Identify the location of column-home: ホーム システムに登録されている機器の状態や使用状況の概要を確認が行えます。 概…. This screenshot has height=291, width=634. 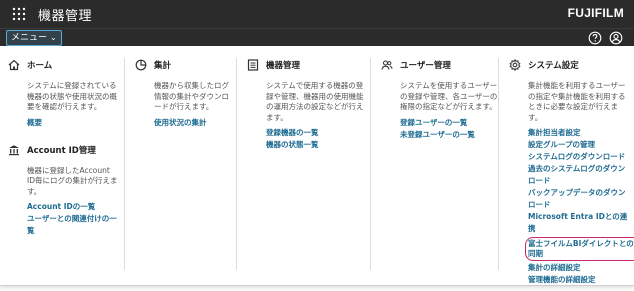
(63, 147).